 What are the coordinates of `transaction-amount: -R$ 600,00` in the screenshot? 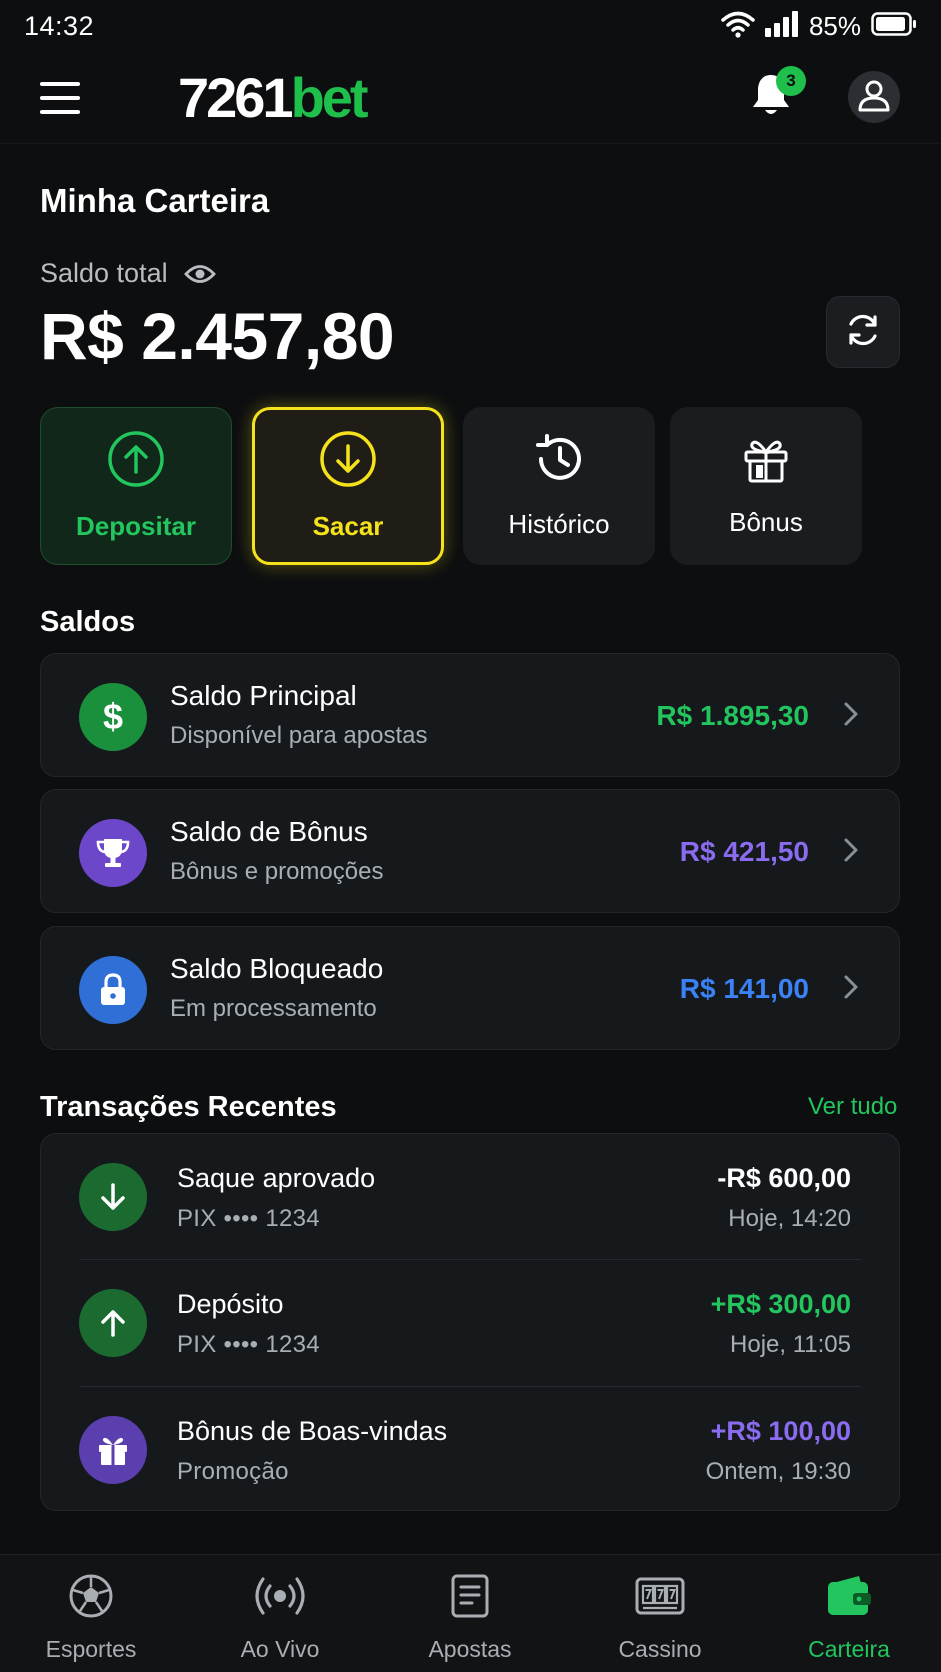 It's located at (784, 1178).